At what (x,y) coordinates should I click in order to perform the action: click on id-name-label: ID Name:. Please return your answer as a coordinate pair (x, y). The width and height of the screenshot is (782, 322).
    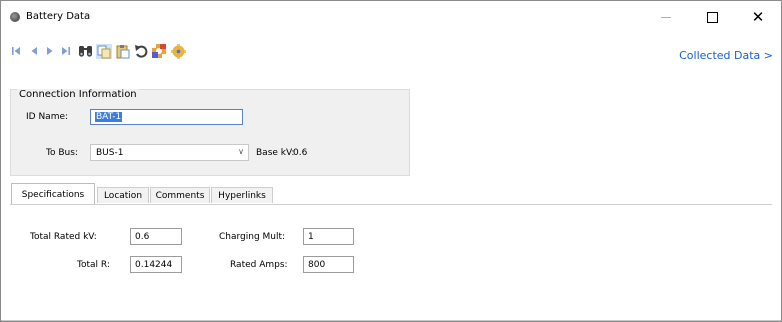
    Looking at the image, I should click on (47, 117).